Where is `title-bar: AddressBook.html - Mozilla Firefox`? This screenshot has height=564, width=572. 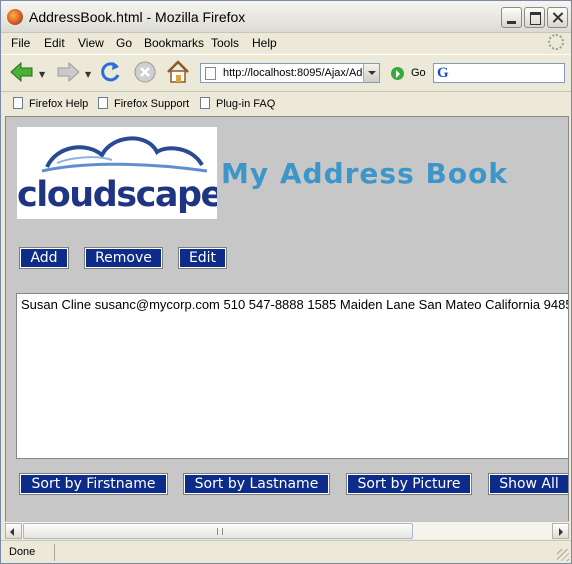
title-bar: AddressBook.html - Mozilla Firefox is located at coordinates (286, 17).